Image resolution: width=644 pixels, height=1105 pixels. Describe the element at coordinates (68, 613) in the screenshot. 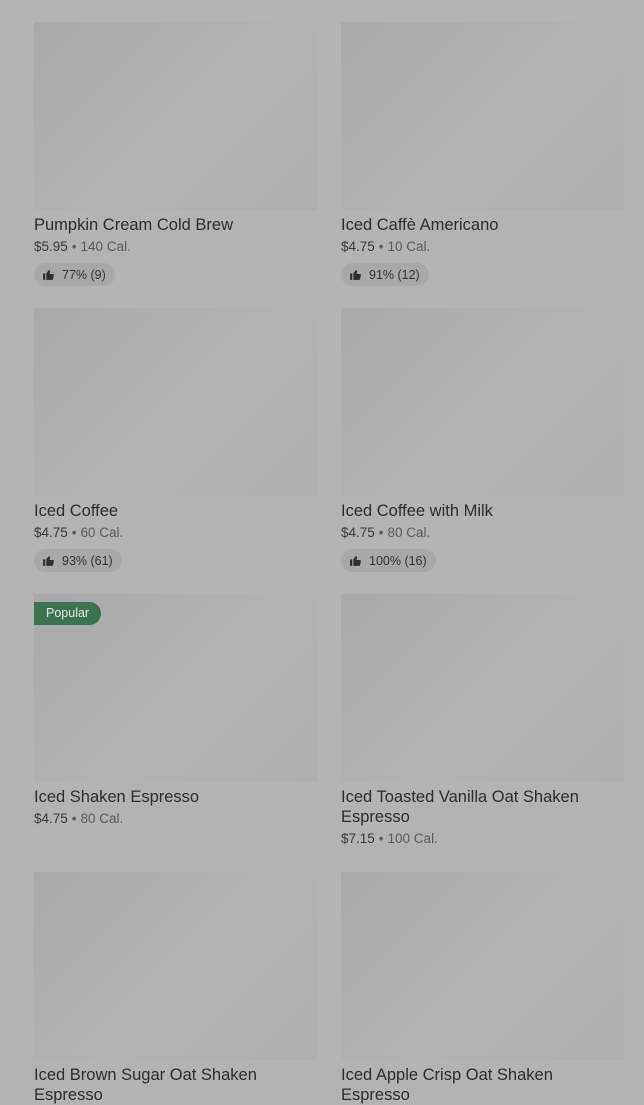

I see `popular-badge: Popular` at that location.